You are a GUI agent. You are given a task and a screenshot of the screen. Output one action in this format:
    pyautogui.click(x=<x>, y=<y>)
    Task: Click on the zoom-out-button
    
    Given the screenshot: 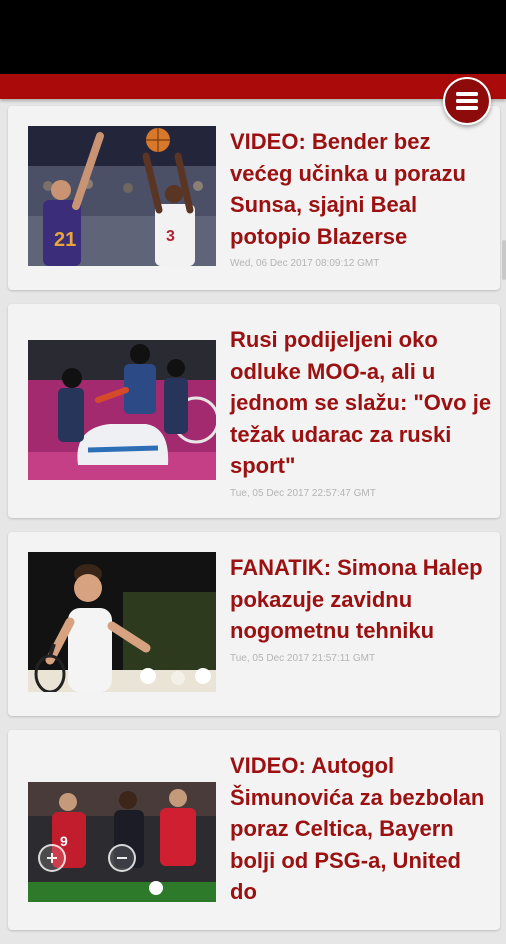 What is the action you would take?
    pyautogui.click(x=122, y=858)
    